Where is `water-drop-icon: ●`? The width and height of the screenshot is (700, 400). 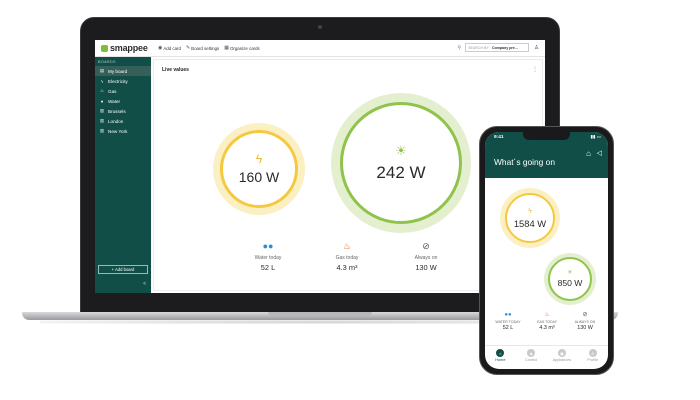
water-drop-icon: ● is located at coordinates (102, 101).